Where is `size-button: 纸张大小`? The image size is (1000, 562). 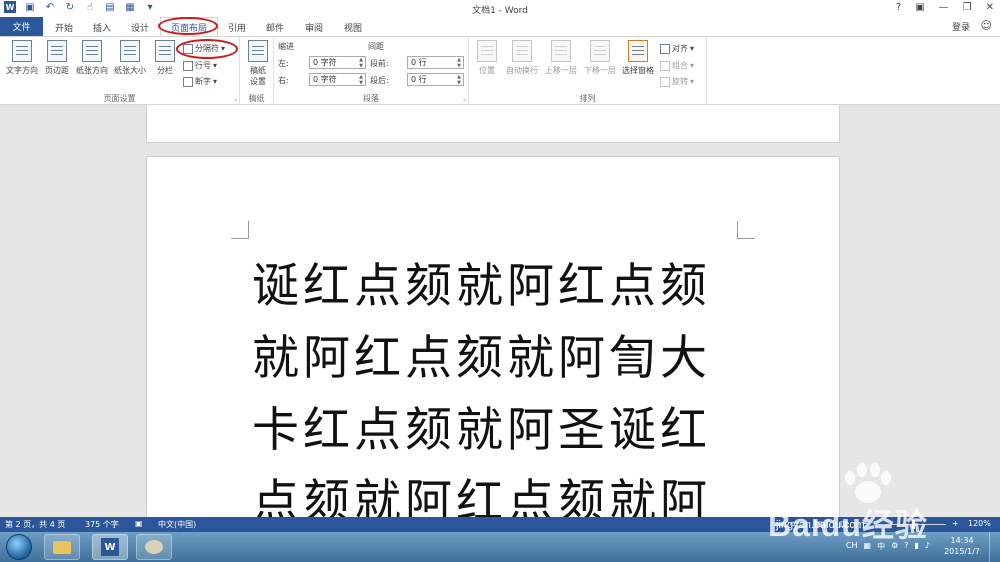 size-button: 纸张大小 is located at coordinates (130, 58).